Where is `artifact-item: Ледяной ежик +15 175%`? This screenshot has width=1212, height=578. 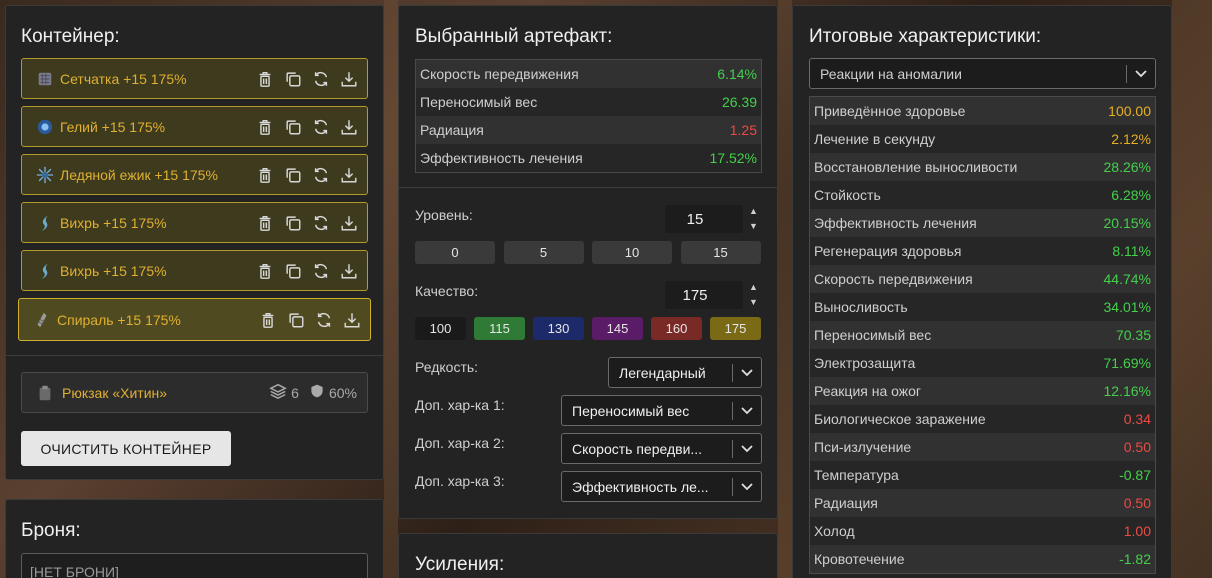
artifact-item: Ледяной ежик +15 175% is located at coordinates (194, 174).